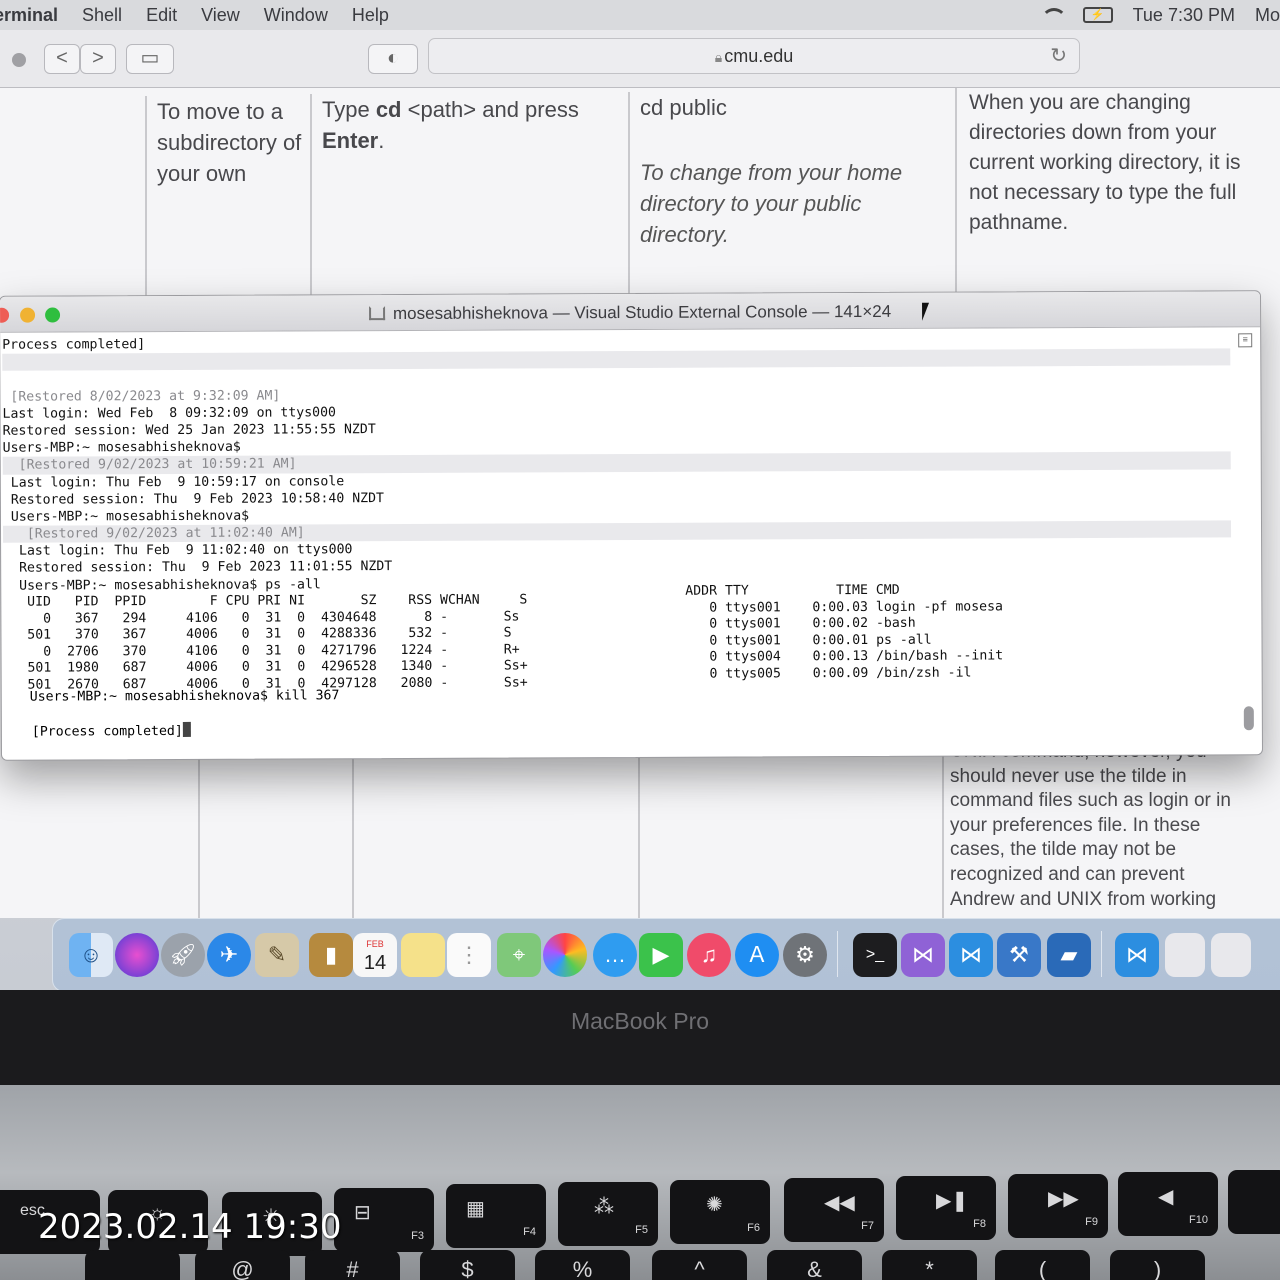  What do you see at coordinates (98, 59) in the screenshot?
I see `forward-button: >` at bounding box center [98, 59].